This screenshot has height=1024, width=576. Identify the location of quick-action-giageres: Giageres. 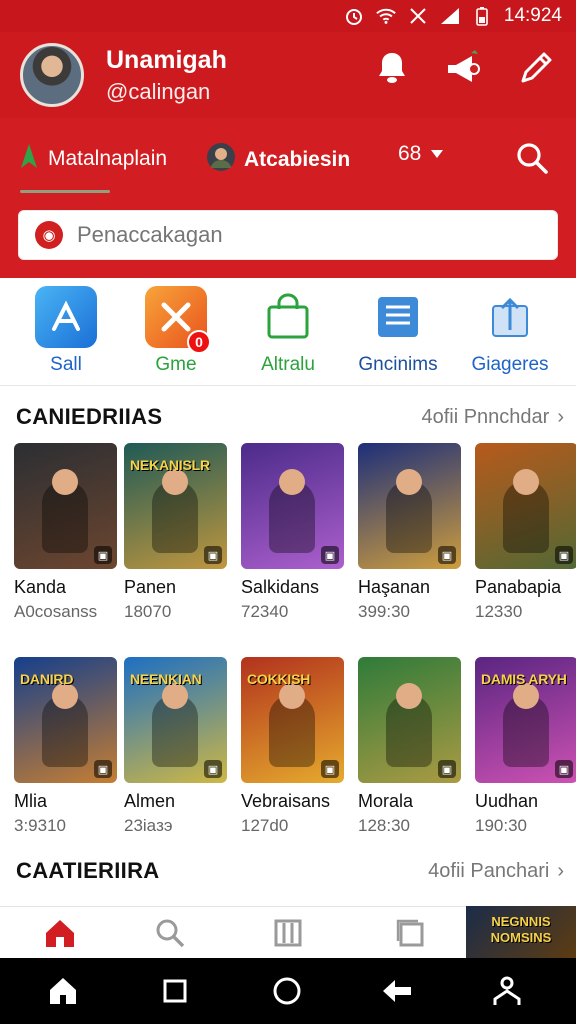
(510, 331).